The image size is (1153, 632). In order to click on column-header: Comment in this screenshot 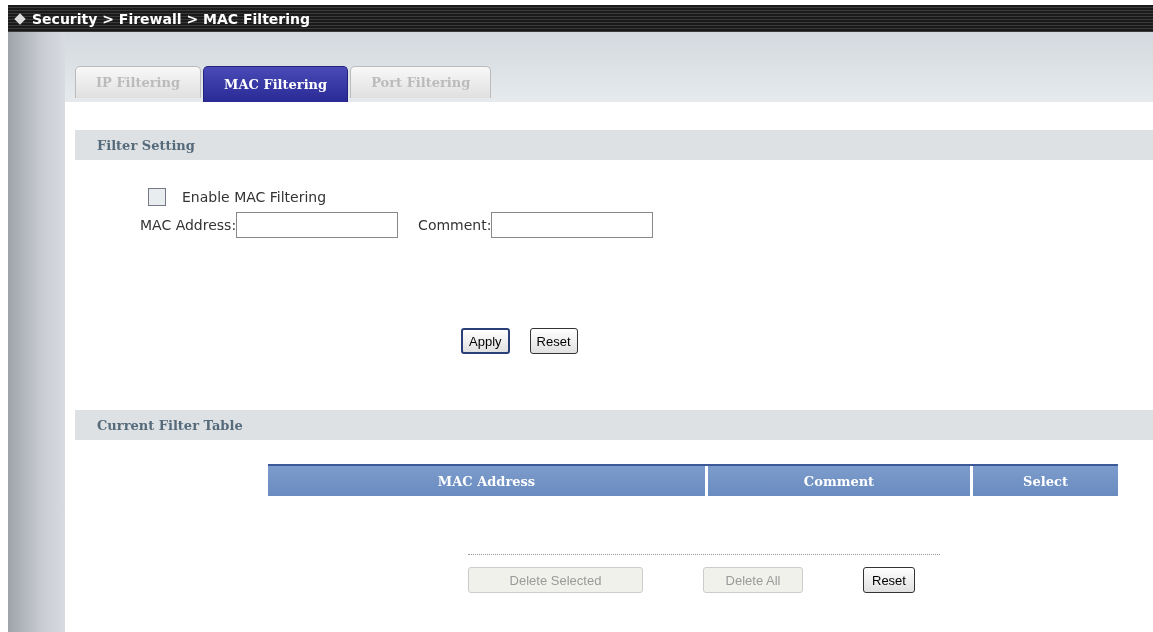, I will do `click(839, 481)`.